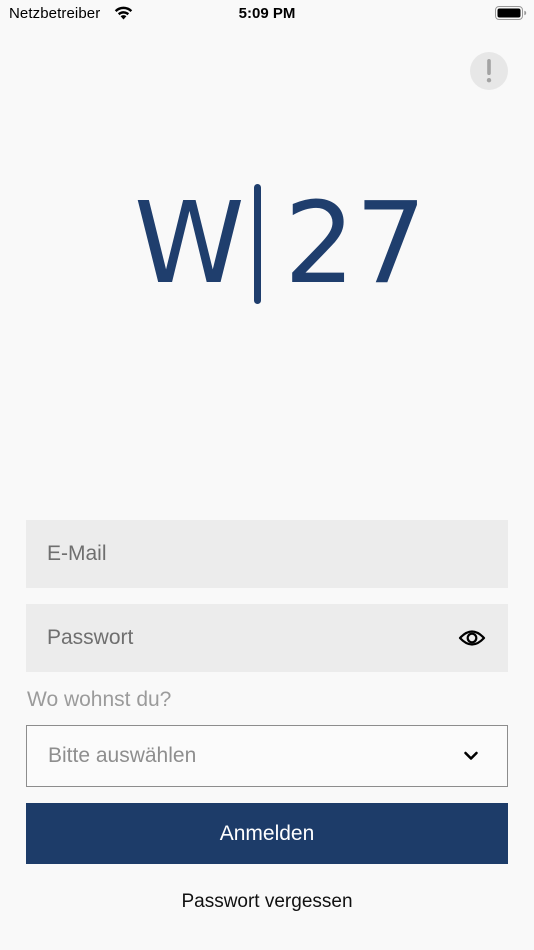 Image resolution: width=534 pixels, height=950 pixels. Describe the element at coordinates (267, 756) in the screenshot. I see `residence-select: Bitte auswählen` at that location.